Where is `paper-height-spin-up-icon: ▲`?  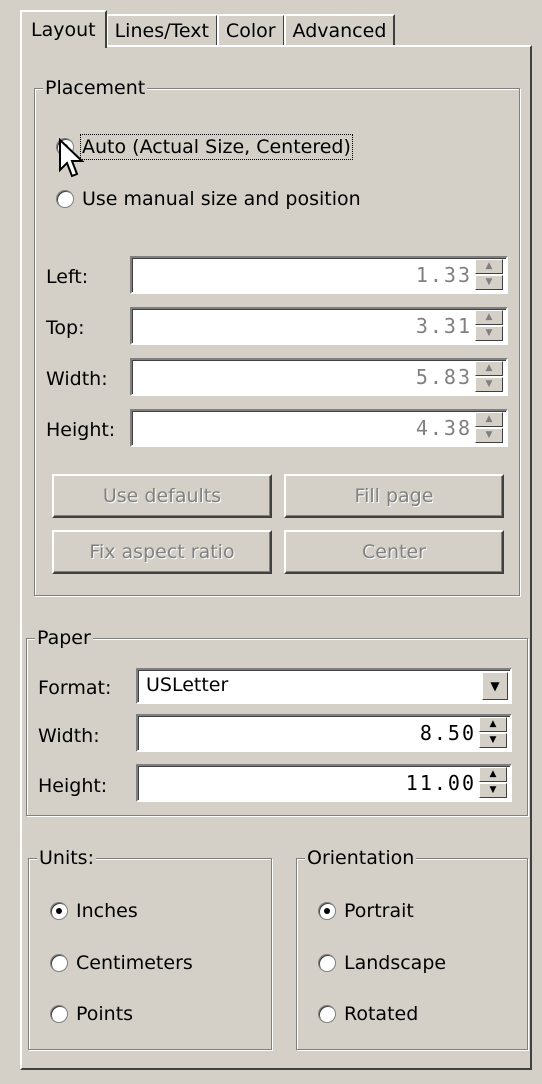
paper-height-spin-up-icon: ▲ is located at coordinates (493, 774).